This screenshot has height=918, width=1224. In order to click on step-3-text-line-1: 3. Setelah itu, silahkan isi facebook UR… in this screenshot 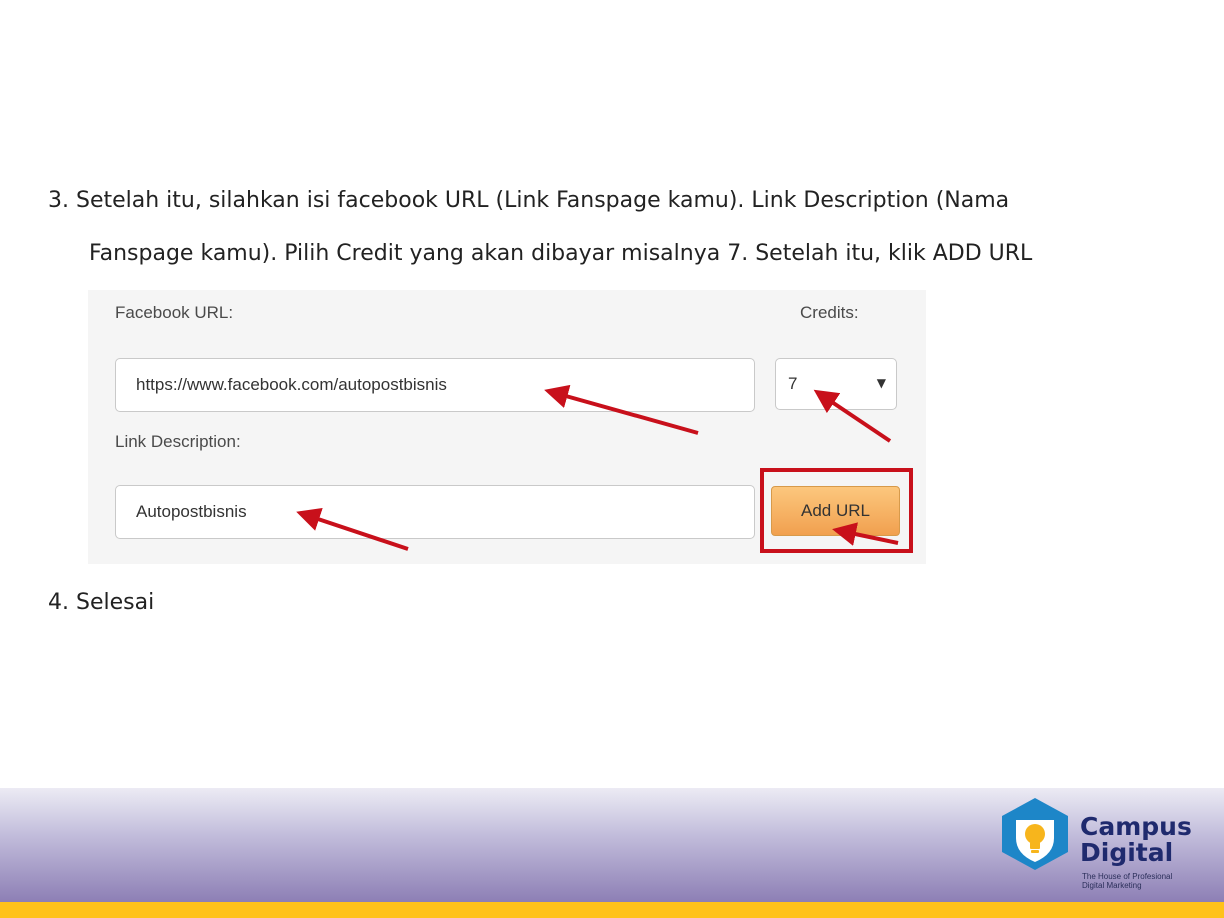, I will do `click(529, 200)`.